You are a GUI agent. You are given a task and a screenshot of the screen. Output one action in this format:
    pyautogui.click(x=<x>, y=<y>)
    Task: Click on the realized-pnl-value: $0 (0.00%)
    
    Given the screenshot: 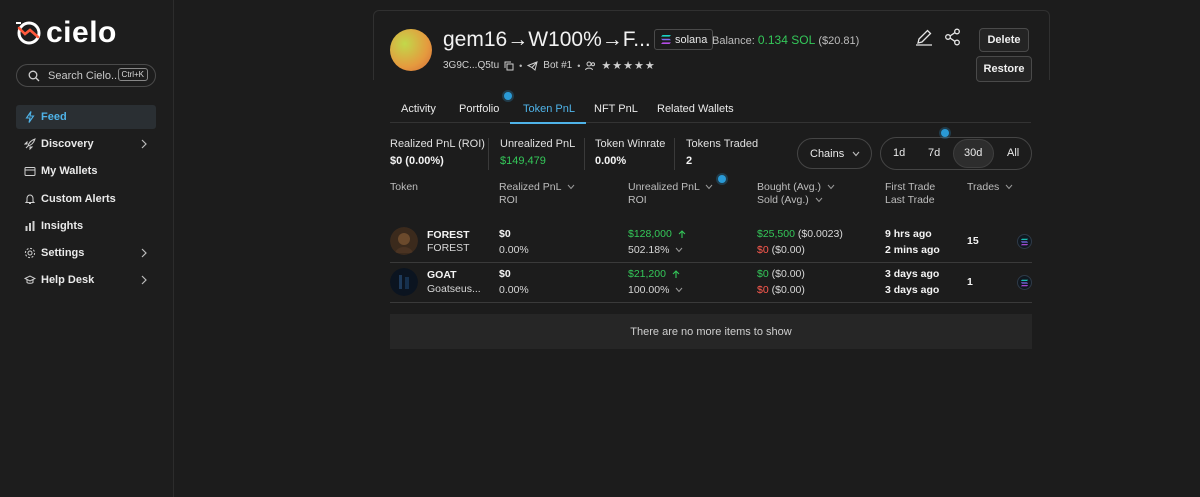 What is the action you would take?
    pyautogui.click(x=417, y=161)
    